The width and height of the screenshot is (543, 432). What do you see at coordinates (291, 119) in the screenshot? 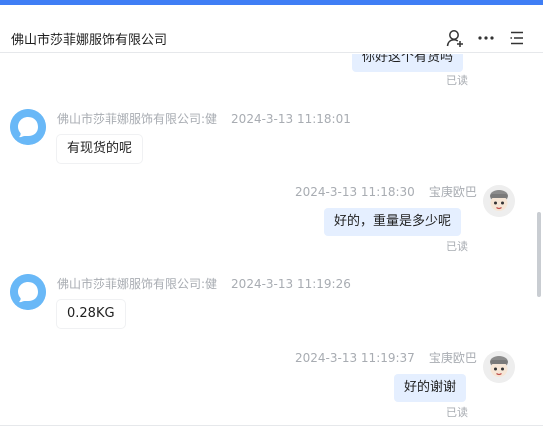
I see `message-time: 2024-3-13 11:18:01` at bounding box center [291, 119].